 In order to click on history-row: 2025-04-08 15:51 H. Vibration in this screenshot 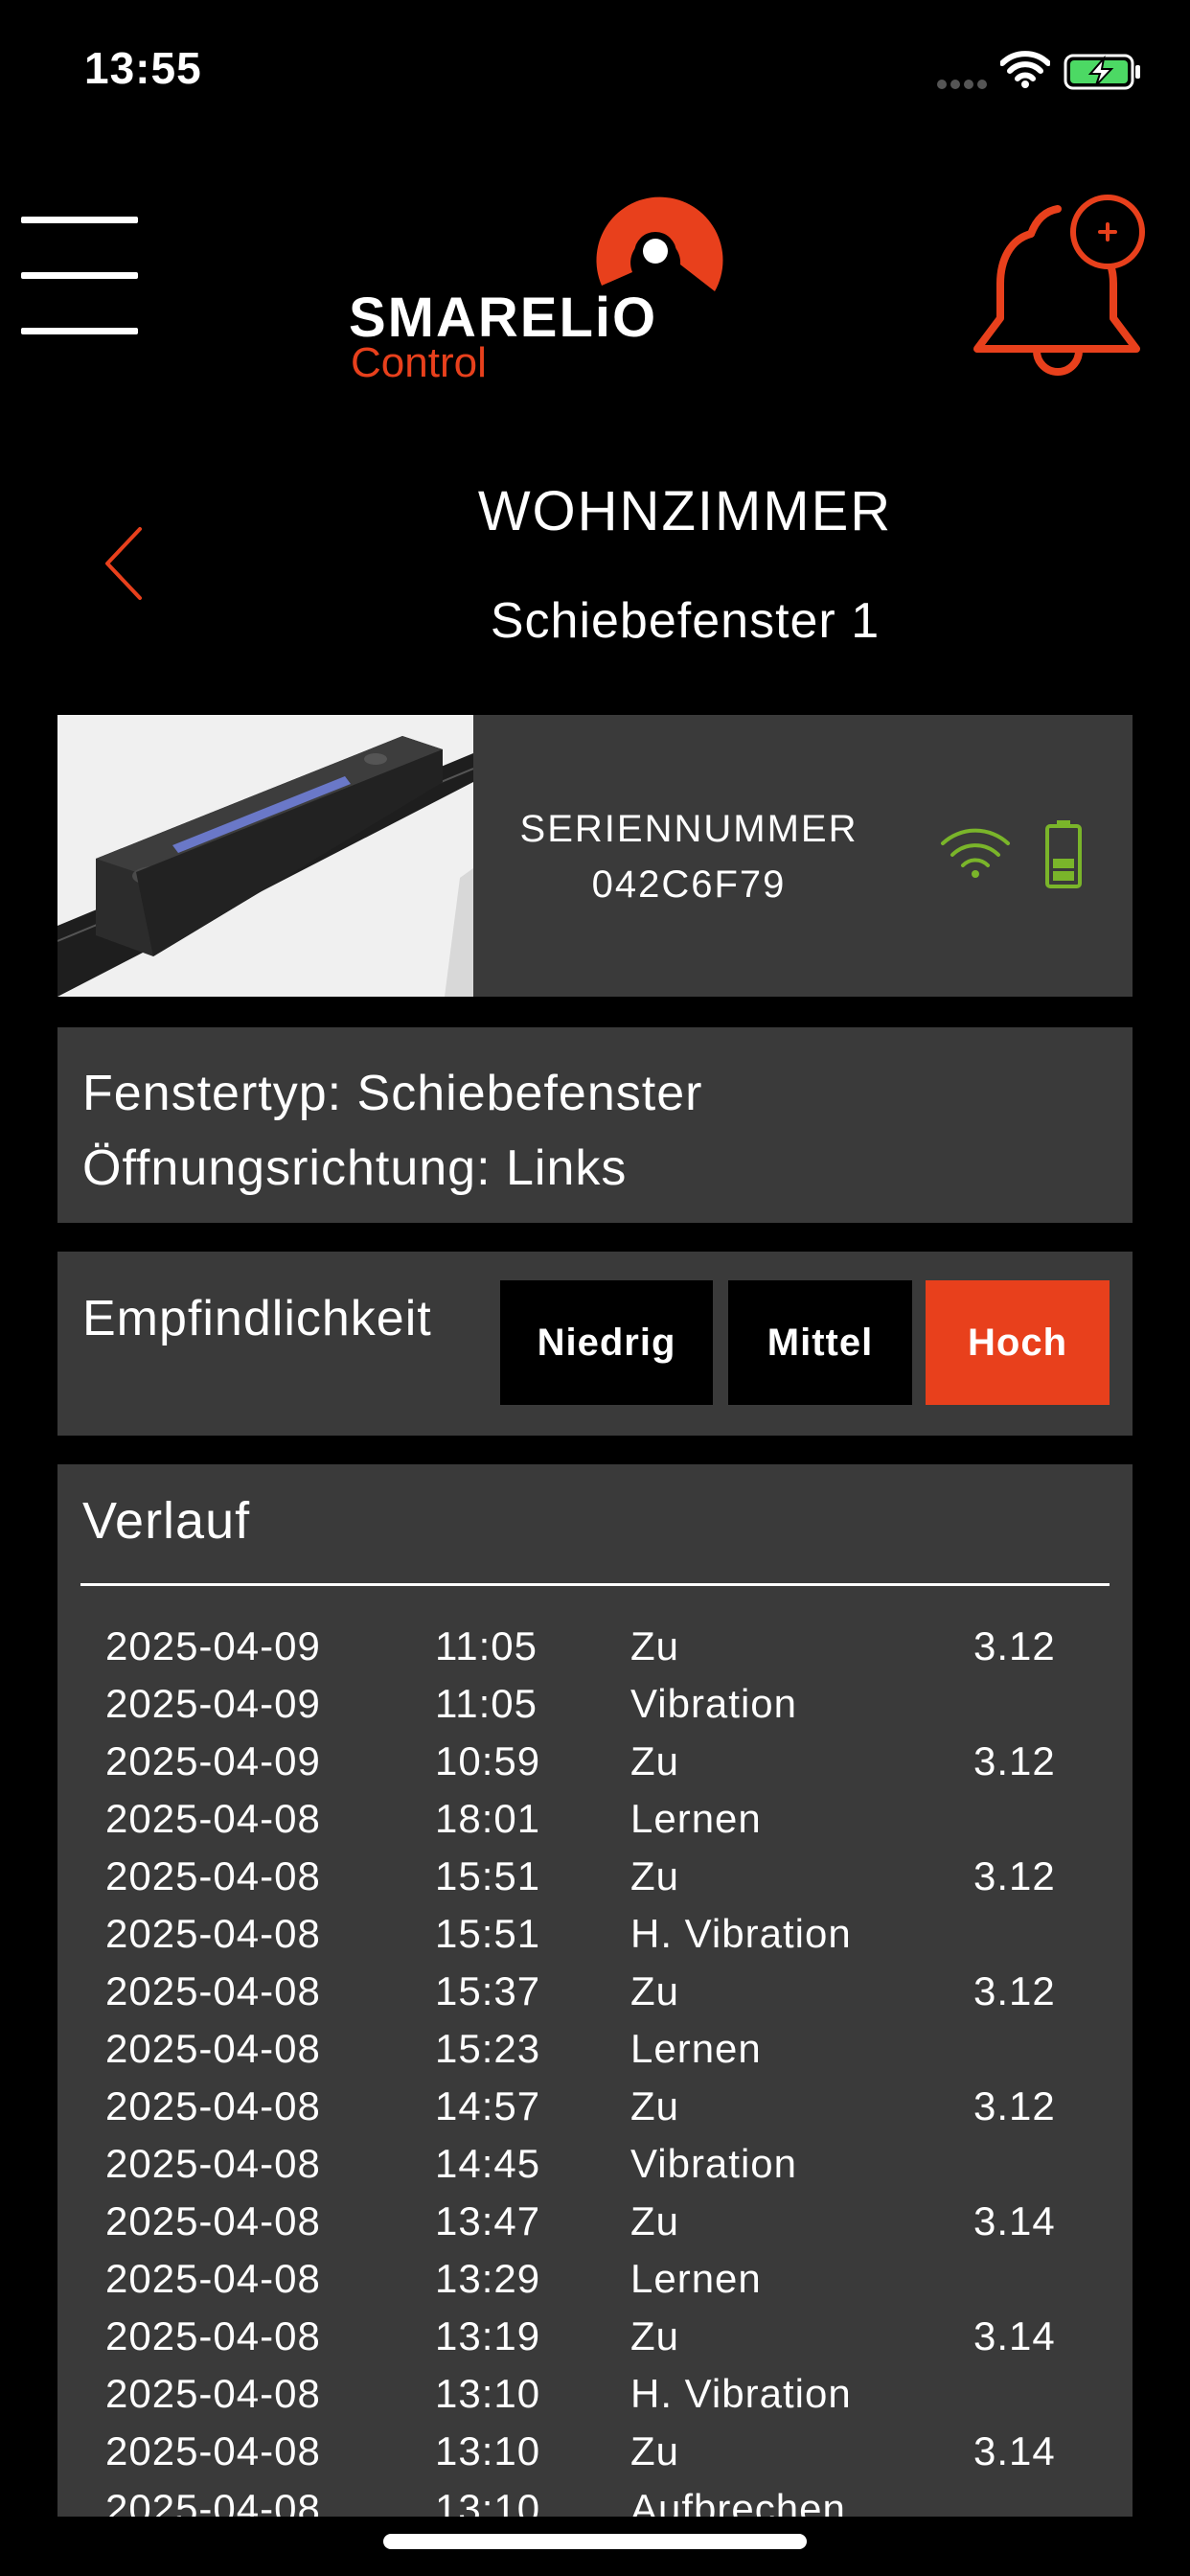, I will do `click(608, 1939)`.